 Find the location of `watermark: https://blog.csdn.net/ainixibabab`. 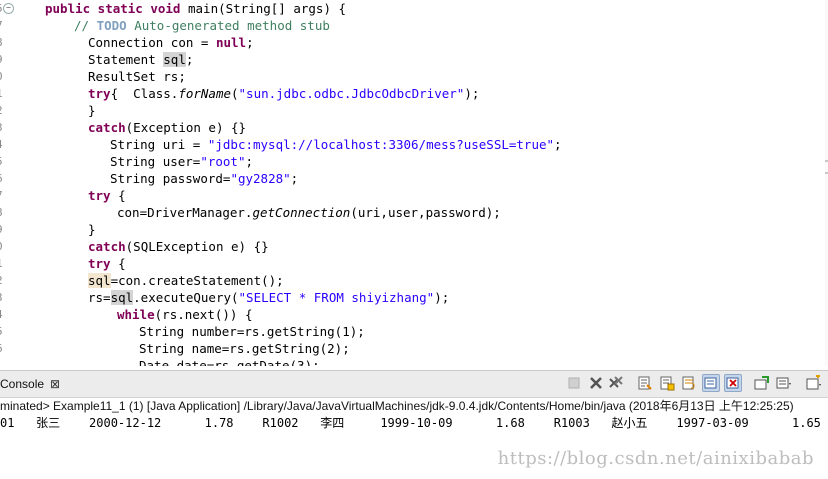

watermark: https://blog.csdn.net/ainixibabab is located at coordinates (655, 458).